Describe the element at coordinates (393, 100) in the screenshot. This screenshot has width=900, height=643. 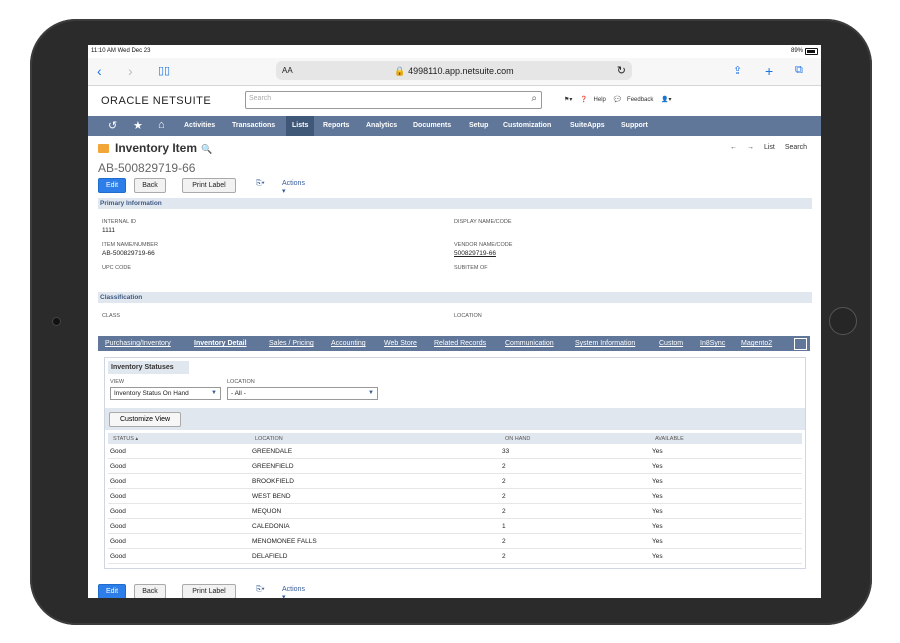
I see `global-search-input: Search ⌕` at that location.